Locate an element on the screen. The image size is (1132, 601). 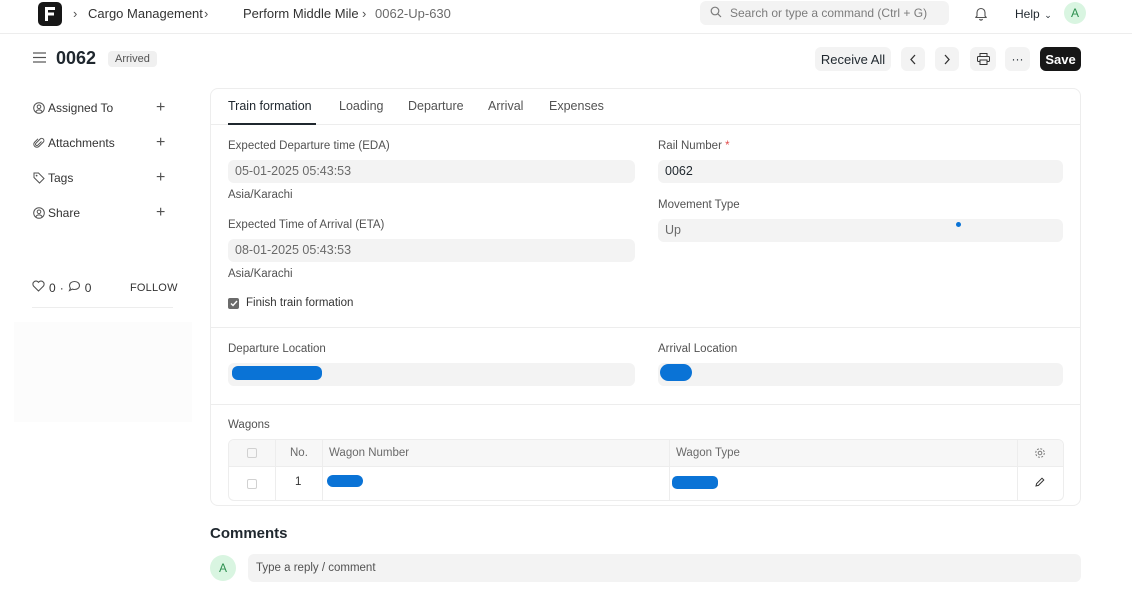
add-assignee-button: + is located at coordinates (160, 108).